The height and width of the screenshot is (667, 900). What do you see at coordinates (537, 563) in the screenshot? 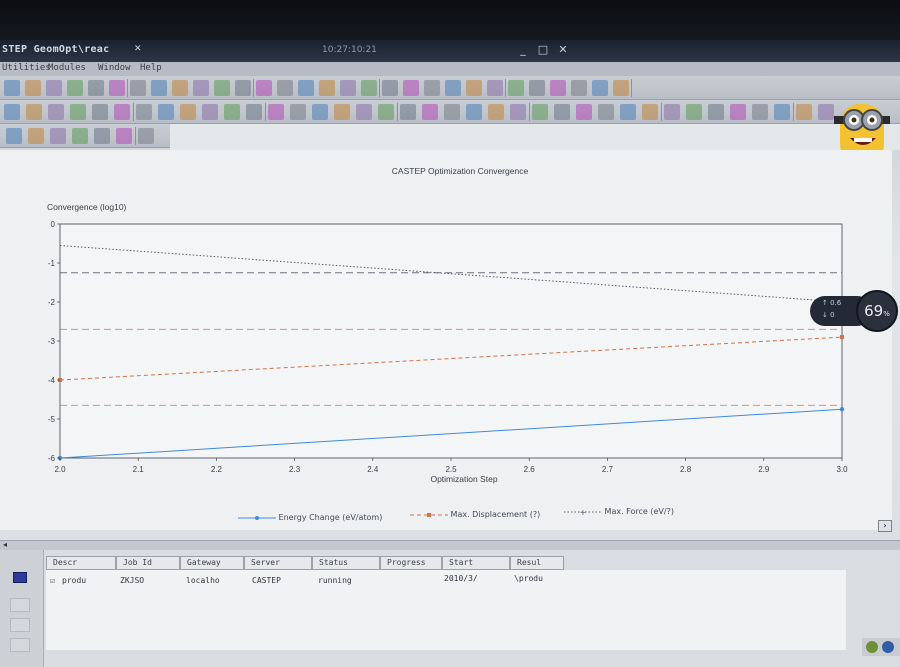
I see `col-header-result: Resul` at bounding box center [537, 563].